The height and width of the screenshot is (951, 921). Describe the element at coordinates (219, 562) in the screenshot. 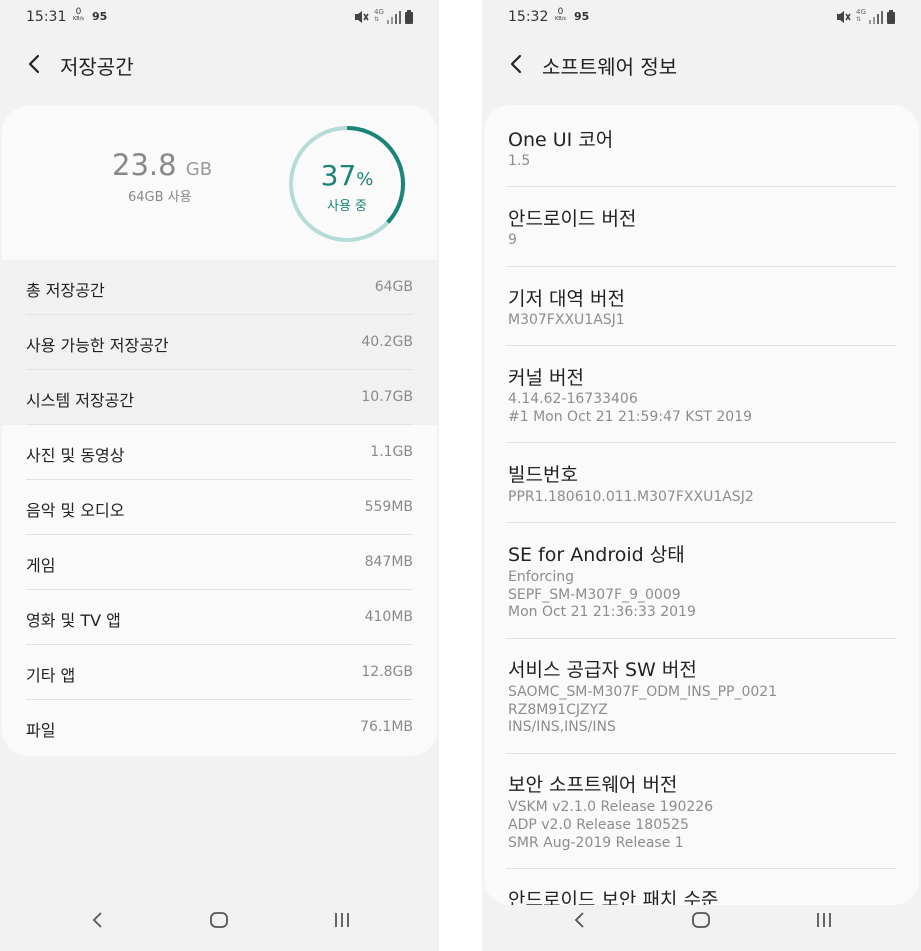

I see `storage-row-games: 게임 847MB` at that location.